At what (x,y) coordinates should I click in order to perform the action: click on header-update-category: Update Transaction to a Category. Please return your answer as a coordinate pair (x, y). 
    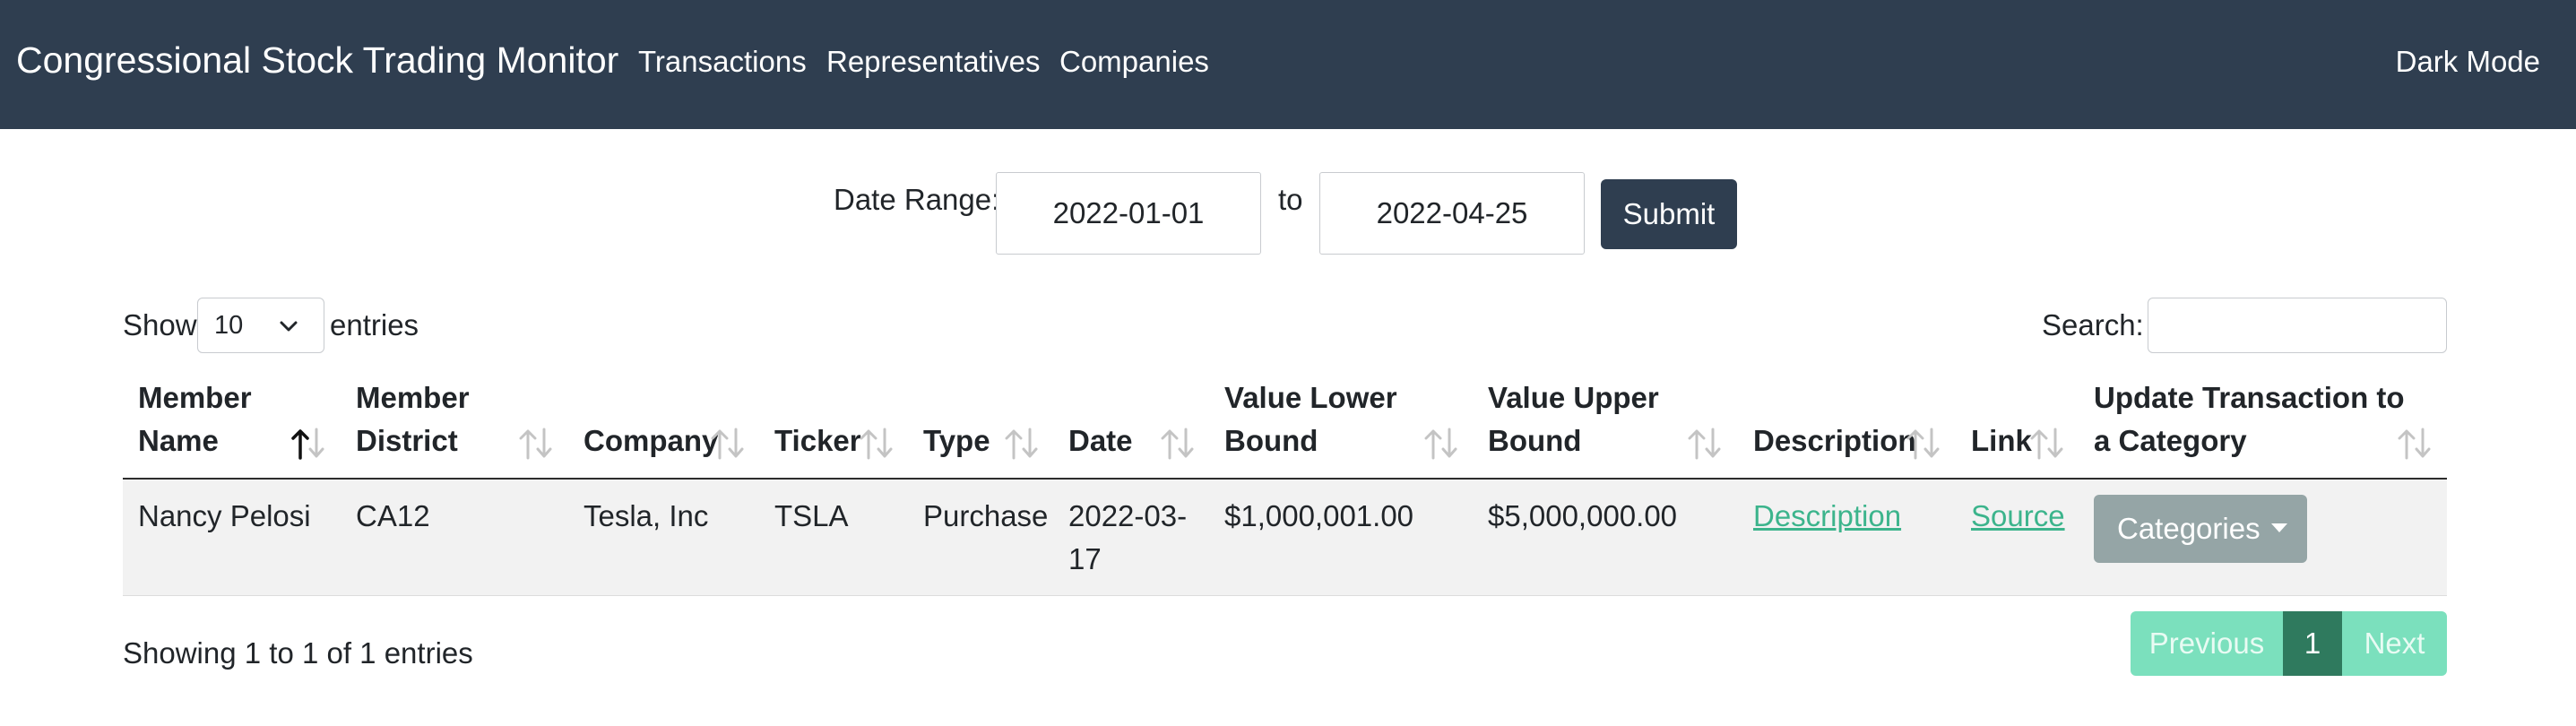
    Looking at the image, I should click on (2249, 419).